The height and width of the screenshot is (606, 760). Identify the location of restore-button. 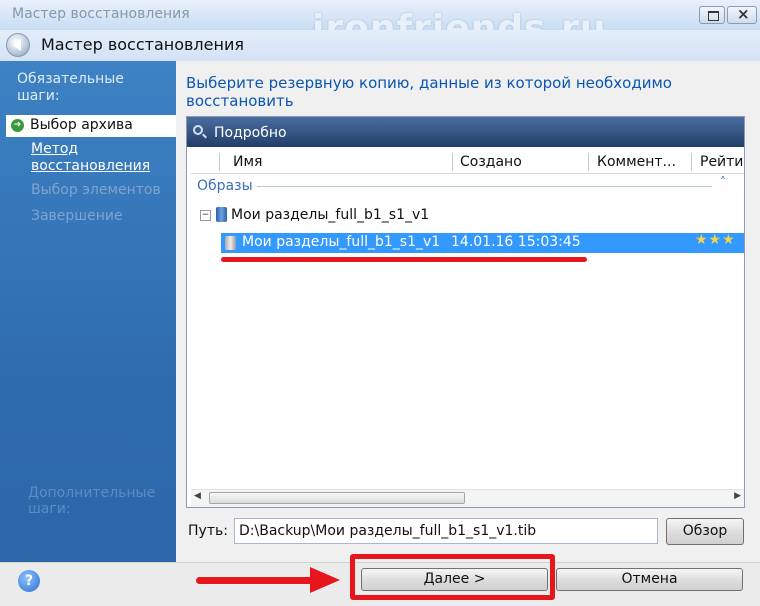
(712, 15).